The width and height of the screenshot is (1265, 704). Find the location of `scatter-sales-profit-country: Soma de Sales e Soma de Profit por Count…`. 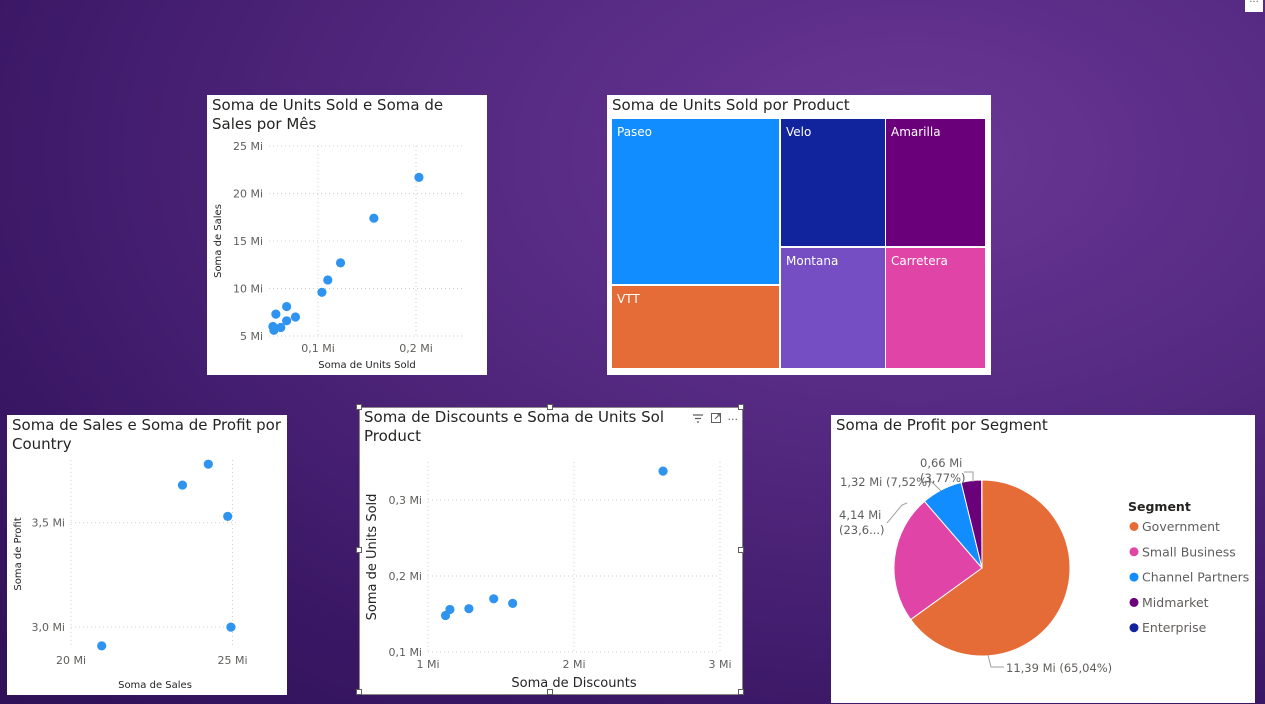

scatter-sales-profit-country: Soma de Sales e Soma de Profit por Count… is located at coordinates (147, 555).